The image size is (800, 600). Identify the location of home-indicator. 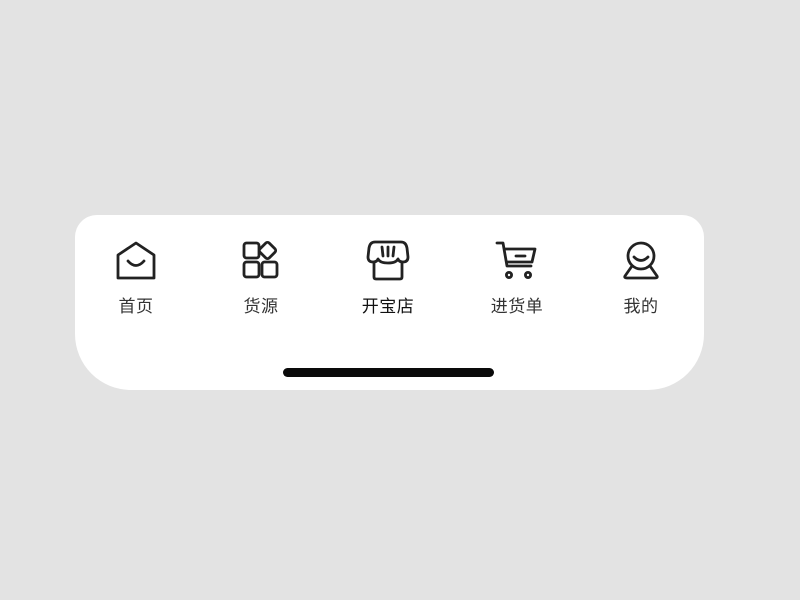
(388, 372).